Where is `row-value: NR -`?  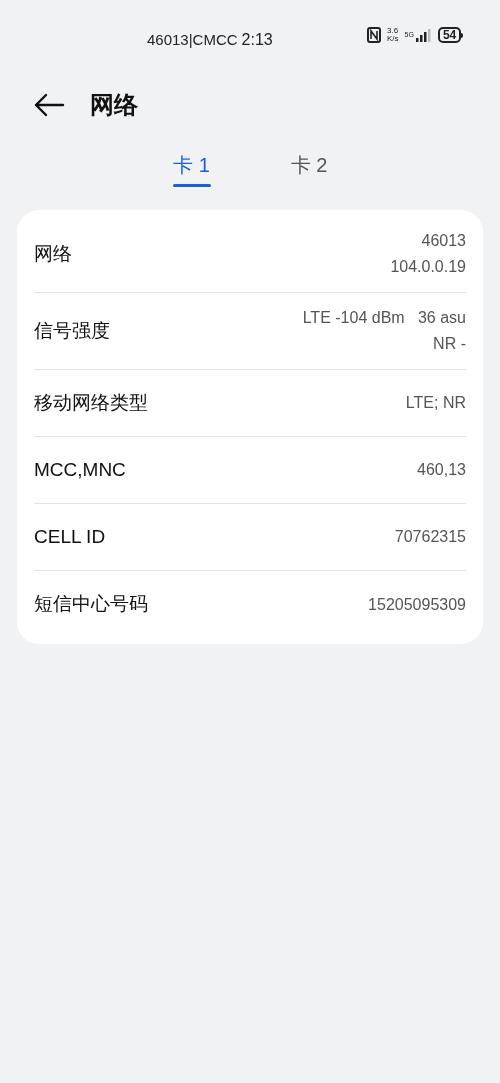
row-value: NR - is located at coordinates (449, 344).